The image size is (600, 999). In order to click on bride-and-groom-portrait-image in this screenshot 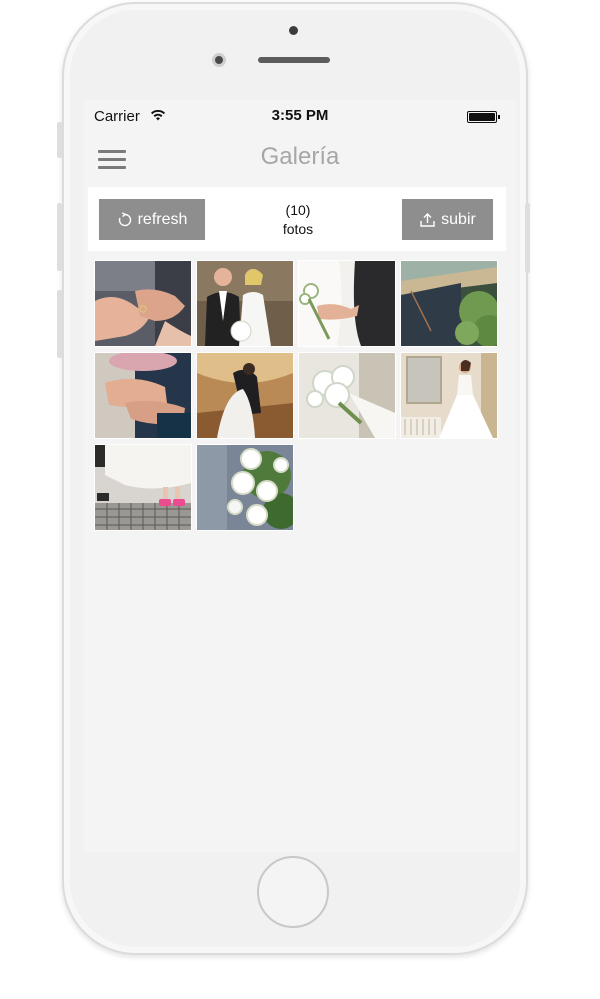, I will do `click(245, 303)`.